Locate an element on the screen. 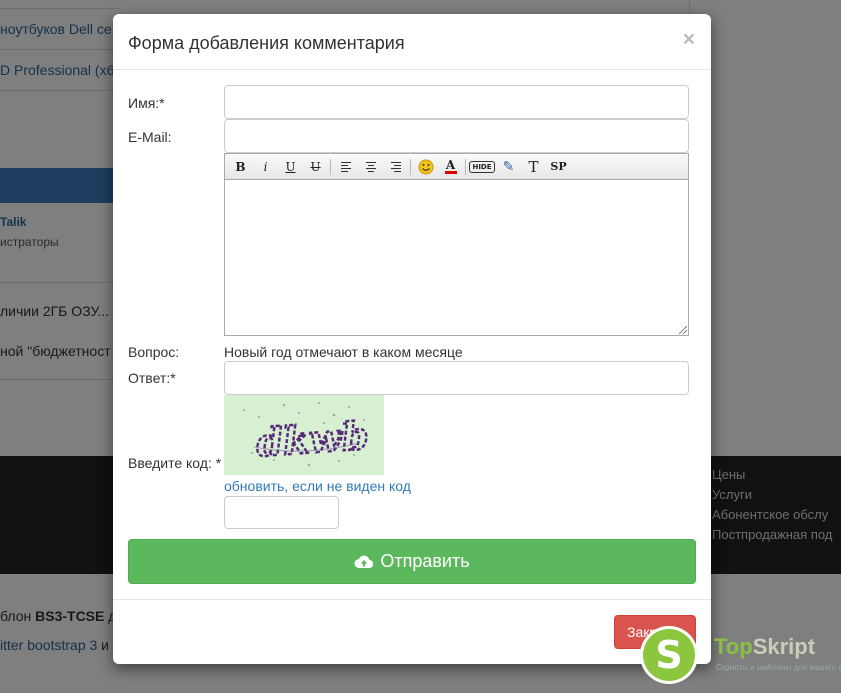 This screenshot has width=841, height=693. watermark-logo: S is located at coordinates (669, 655).